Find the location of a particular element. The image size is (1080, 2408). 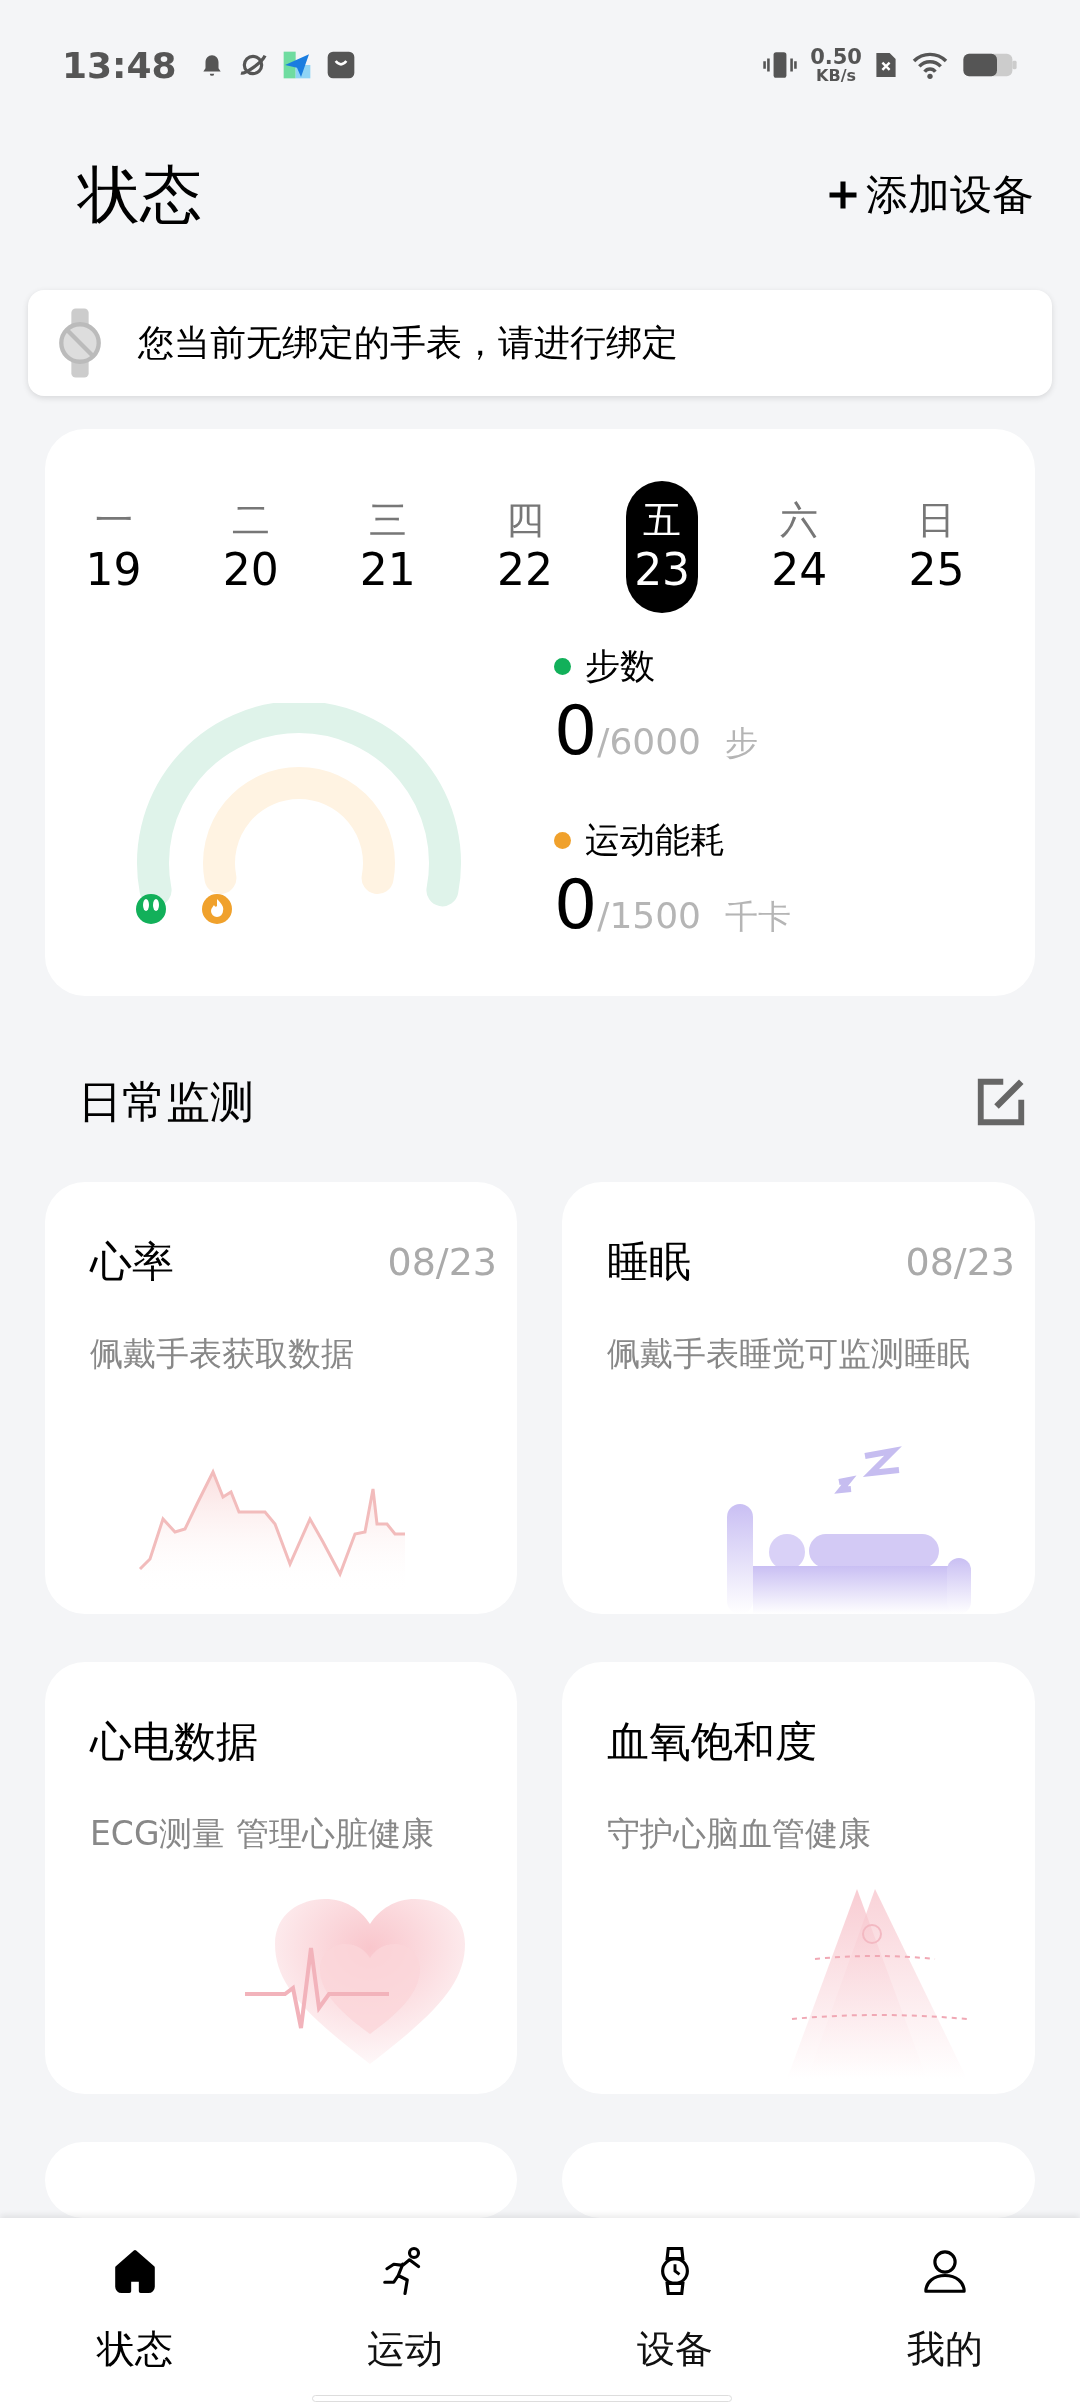

day-tab: 五 23 is located at coordinates (662, 547).